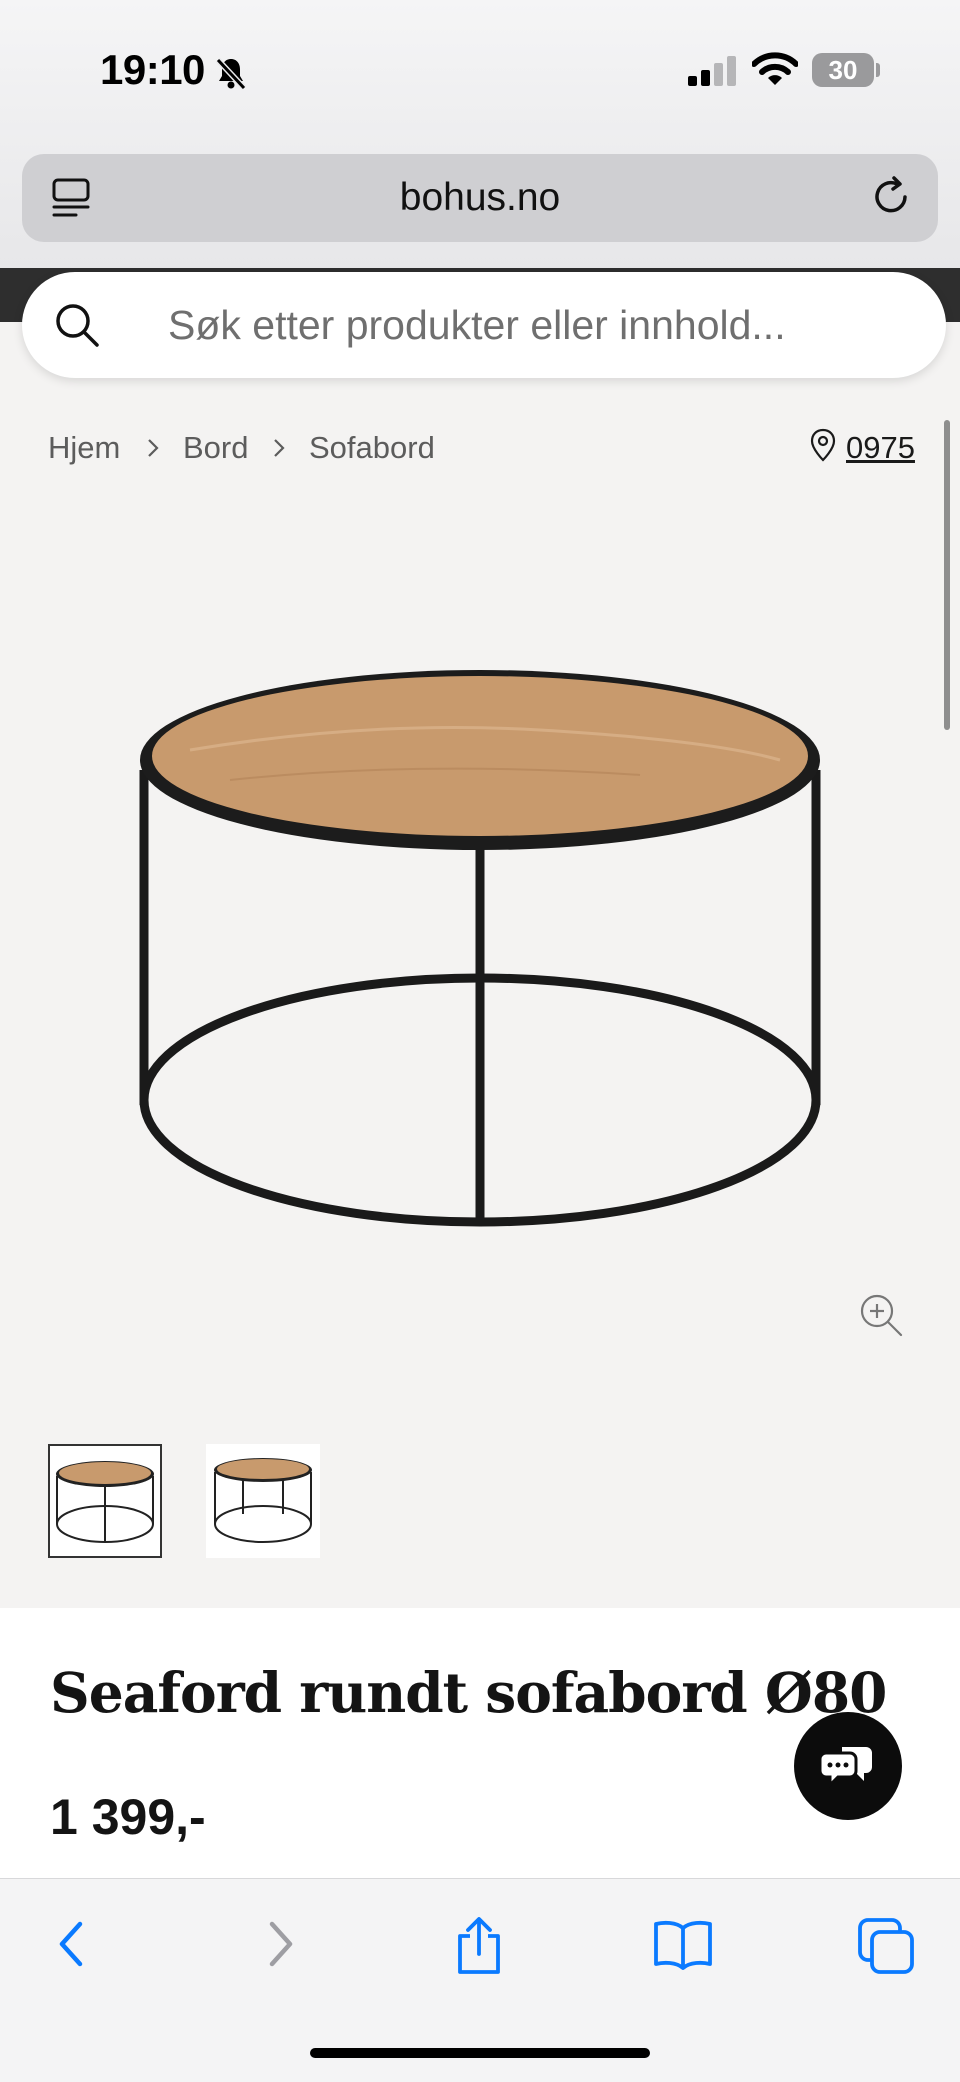  What do you see at coordinates (880, 448) in the screenshot?
I see `store-code-link: 0975` at bounding box center [880, 448].